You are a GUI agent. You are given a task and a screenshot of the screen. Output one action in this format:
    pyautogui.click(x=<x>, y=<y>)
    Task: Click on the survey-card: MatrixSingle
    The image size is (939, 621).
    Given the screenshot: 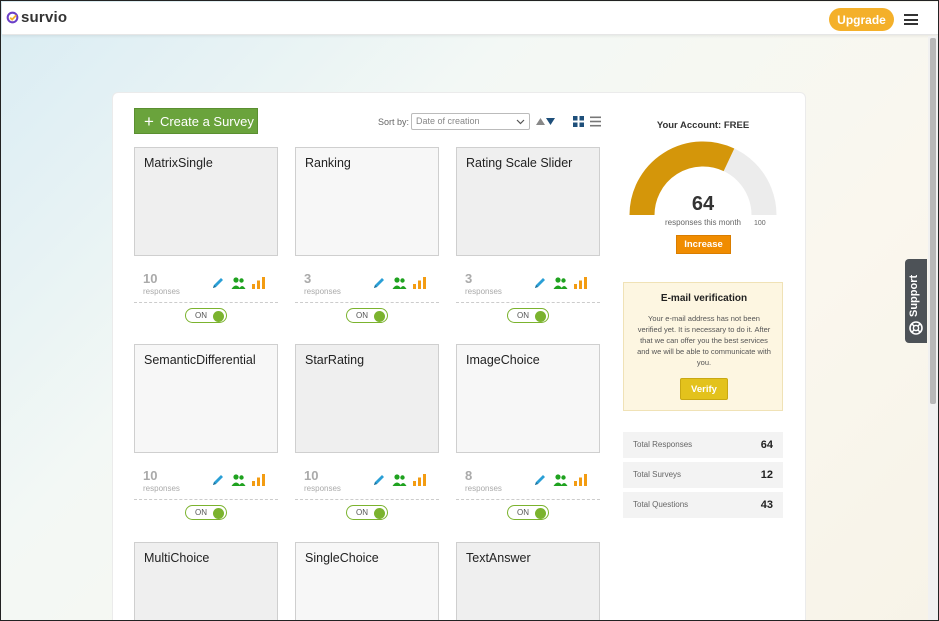 What is the action you would take?
    pyautogui.click(x=206, y=201)
    